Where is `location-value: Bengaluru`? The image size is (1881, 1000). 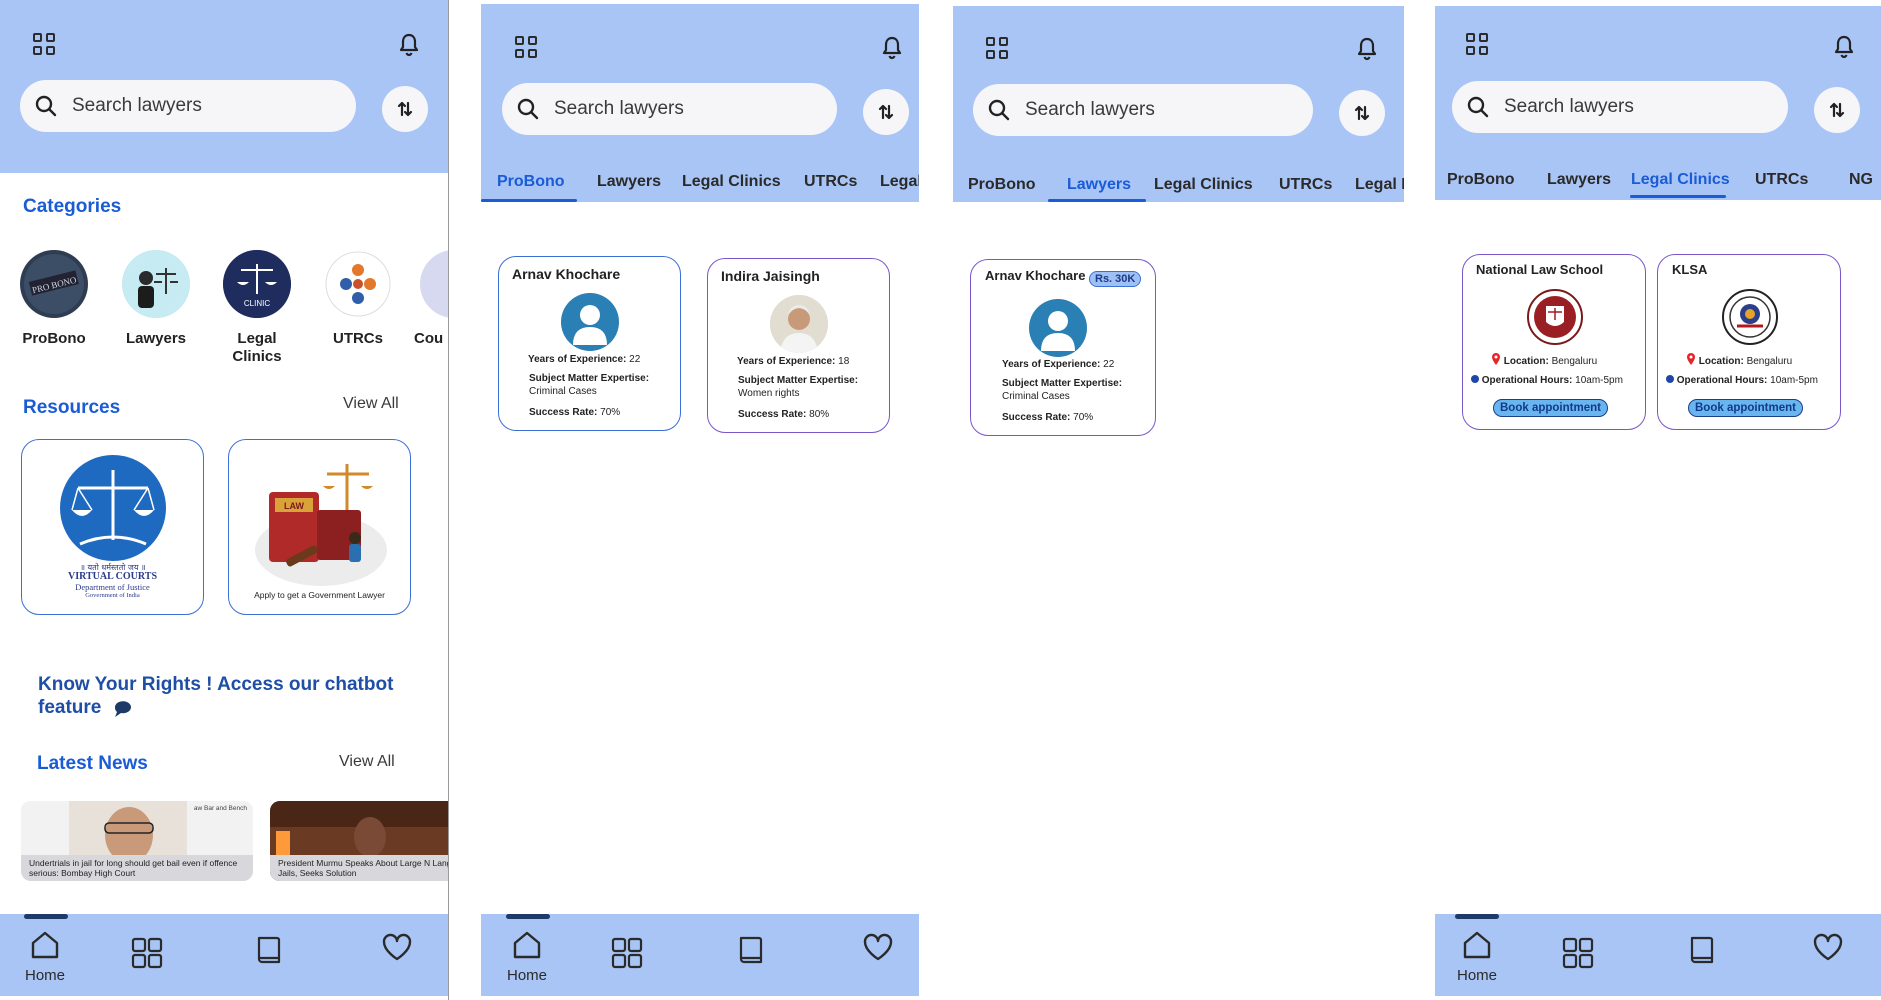
location-value: Bengaluru is located at coordinates (1769, 361).